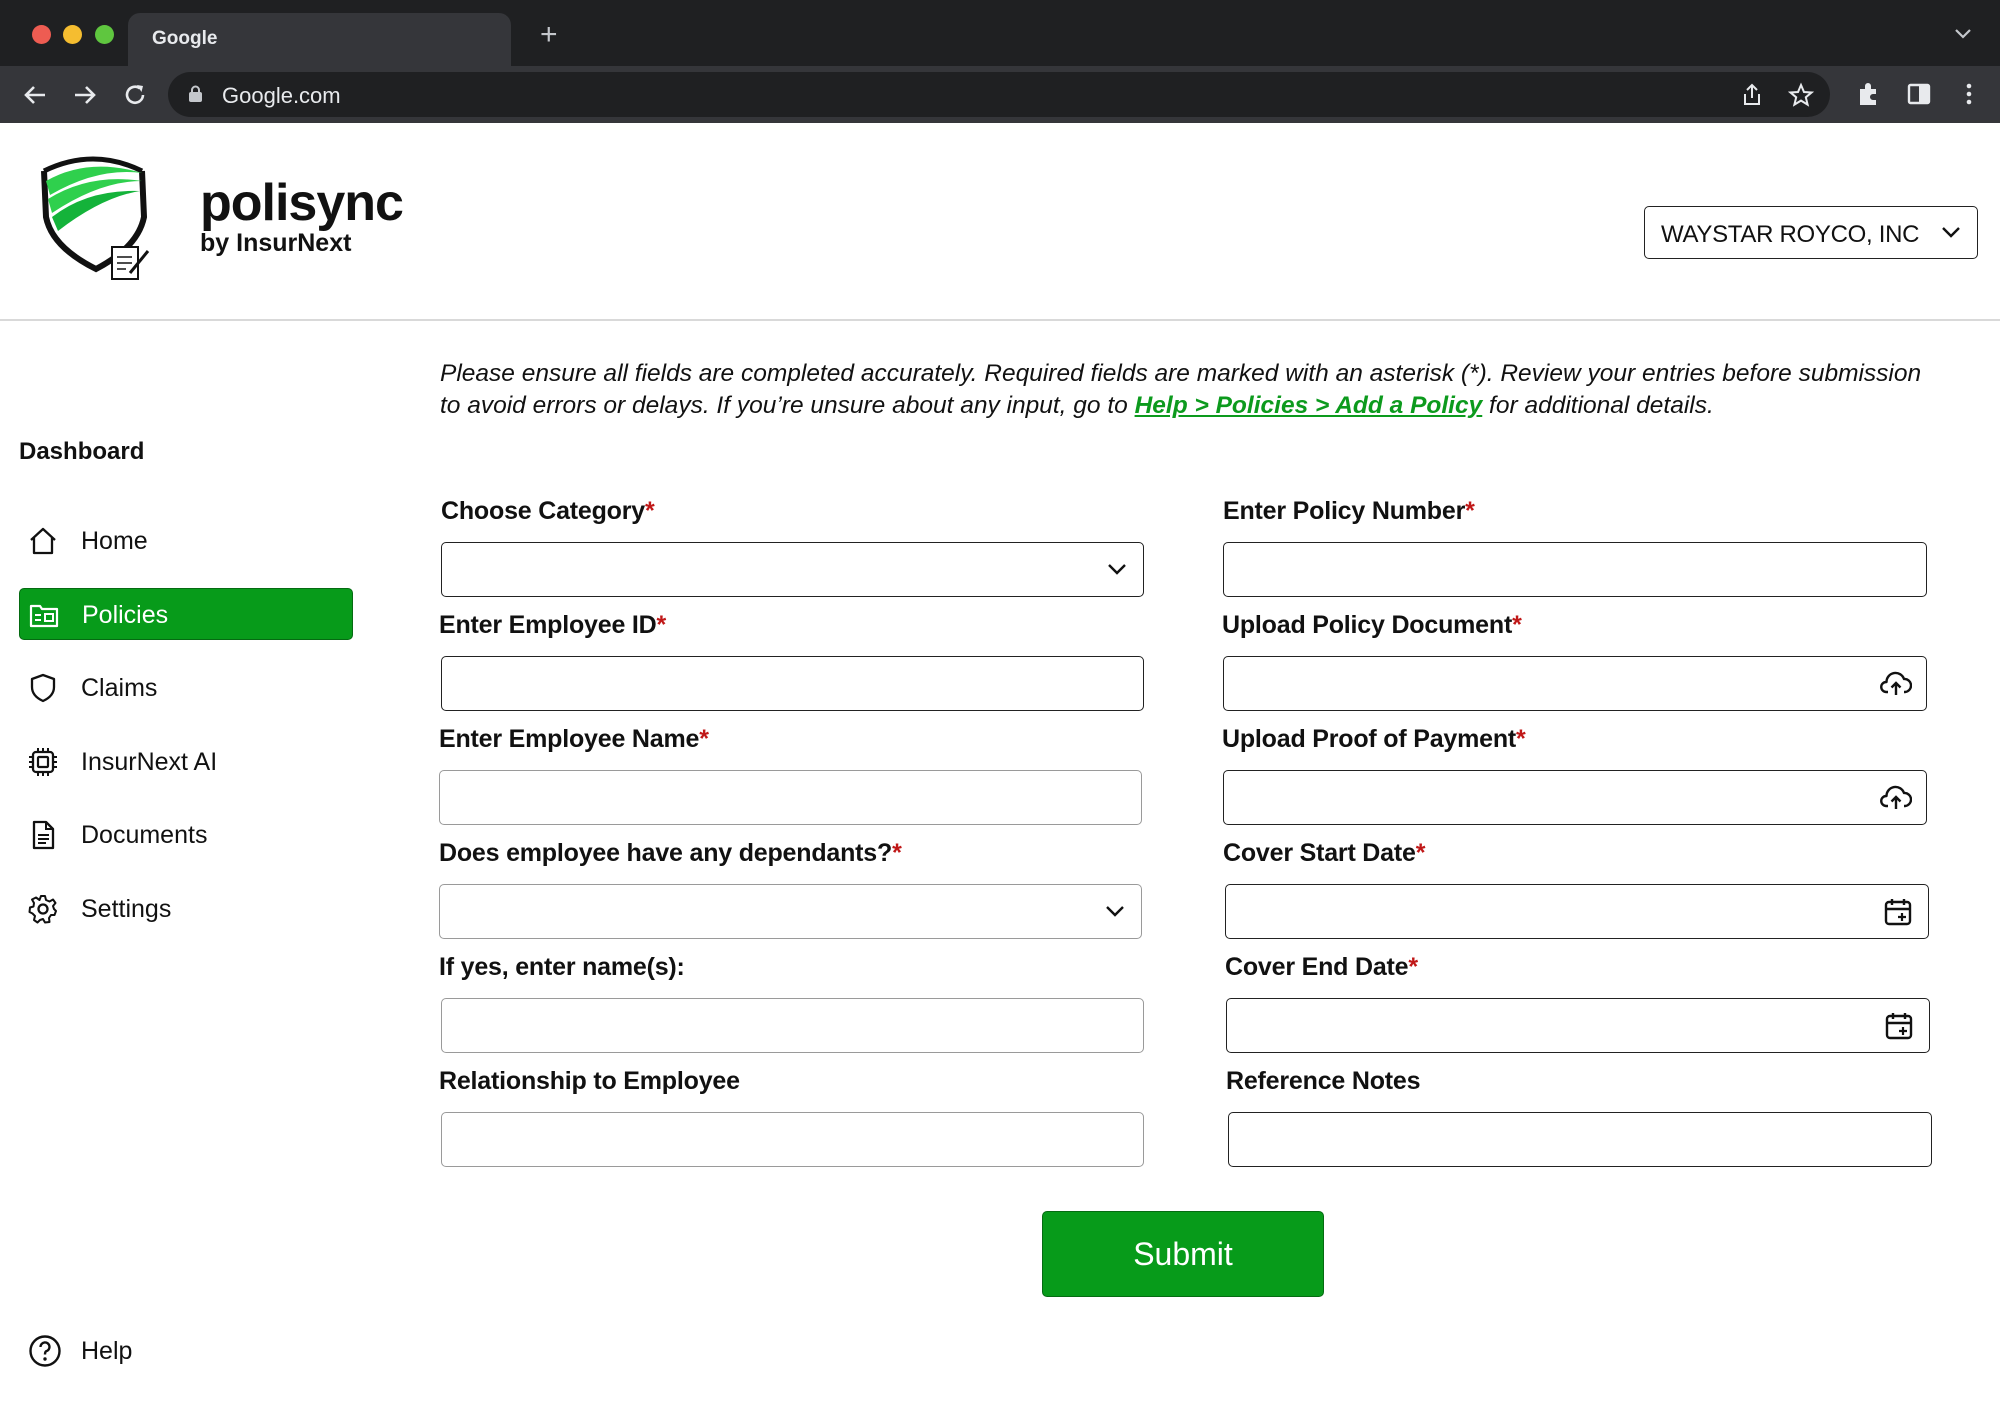 The height and width of the screenshot is (1423, 2000). What do you see at coordinates (126, 909) in the screenshot?
I see `sidebar-item-label: Settings` at bounding box center [126, 909].